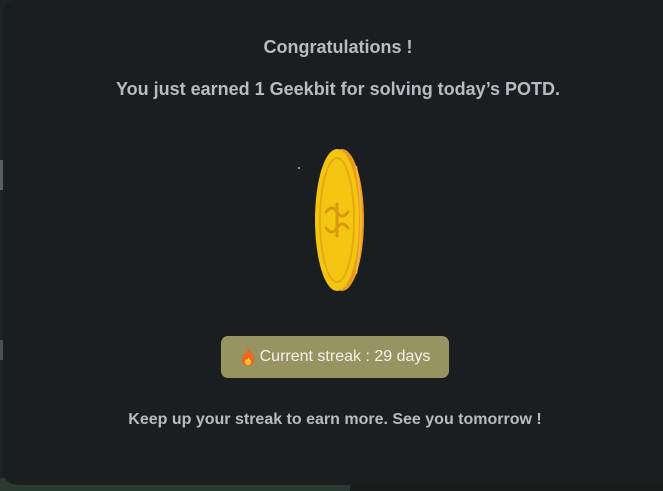 Image resolution: width=663 pixels, height=491 pixels. What do you see at coordinates (338, 47) in the screenshot?
I see `modal-title: Congratulations !` at bounding box center [338, 47].